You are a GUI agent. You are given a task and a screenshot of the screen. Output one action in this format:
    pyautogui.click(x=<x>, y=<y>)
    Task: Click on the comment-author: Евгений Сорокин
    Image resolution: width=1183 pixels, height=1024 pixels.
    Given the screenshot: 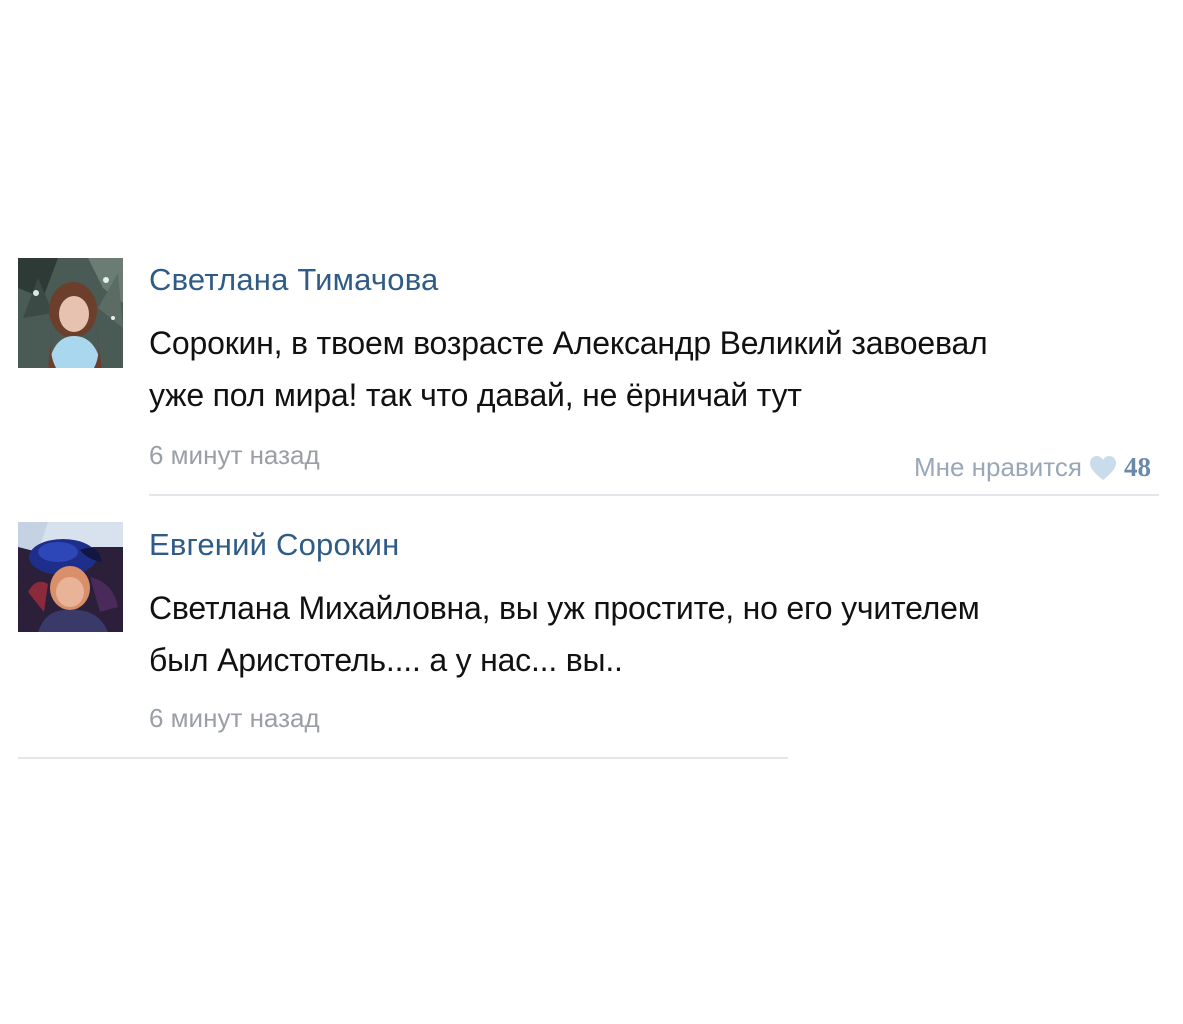 What is the action you would take?
    pyautogui.click(x=274, y=545)
    